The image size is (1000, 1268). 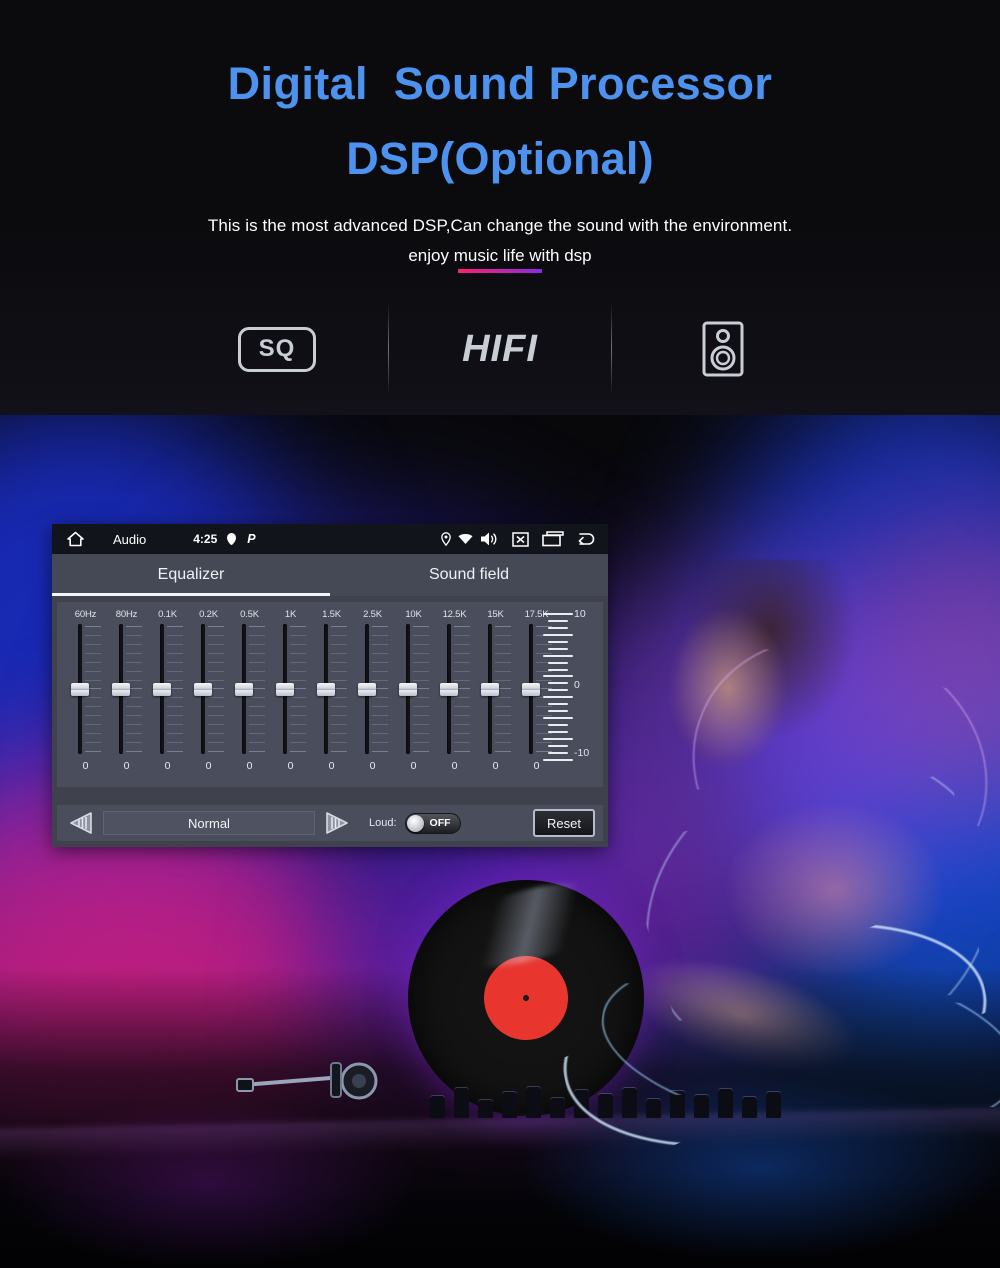 I want to click on eq-band: 1K 0, so click(x=290, y=690).